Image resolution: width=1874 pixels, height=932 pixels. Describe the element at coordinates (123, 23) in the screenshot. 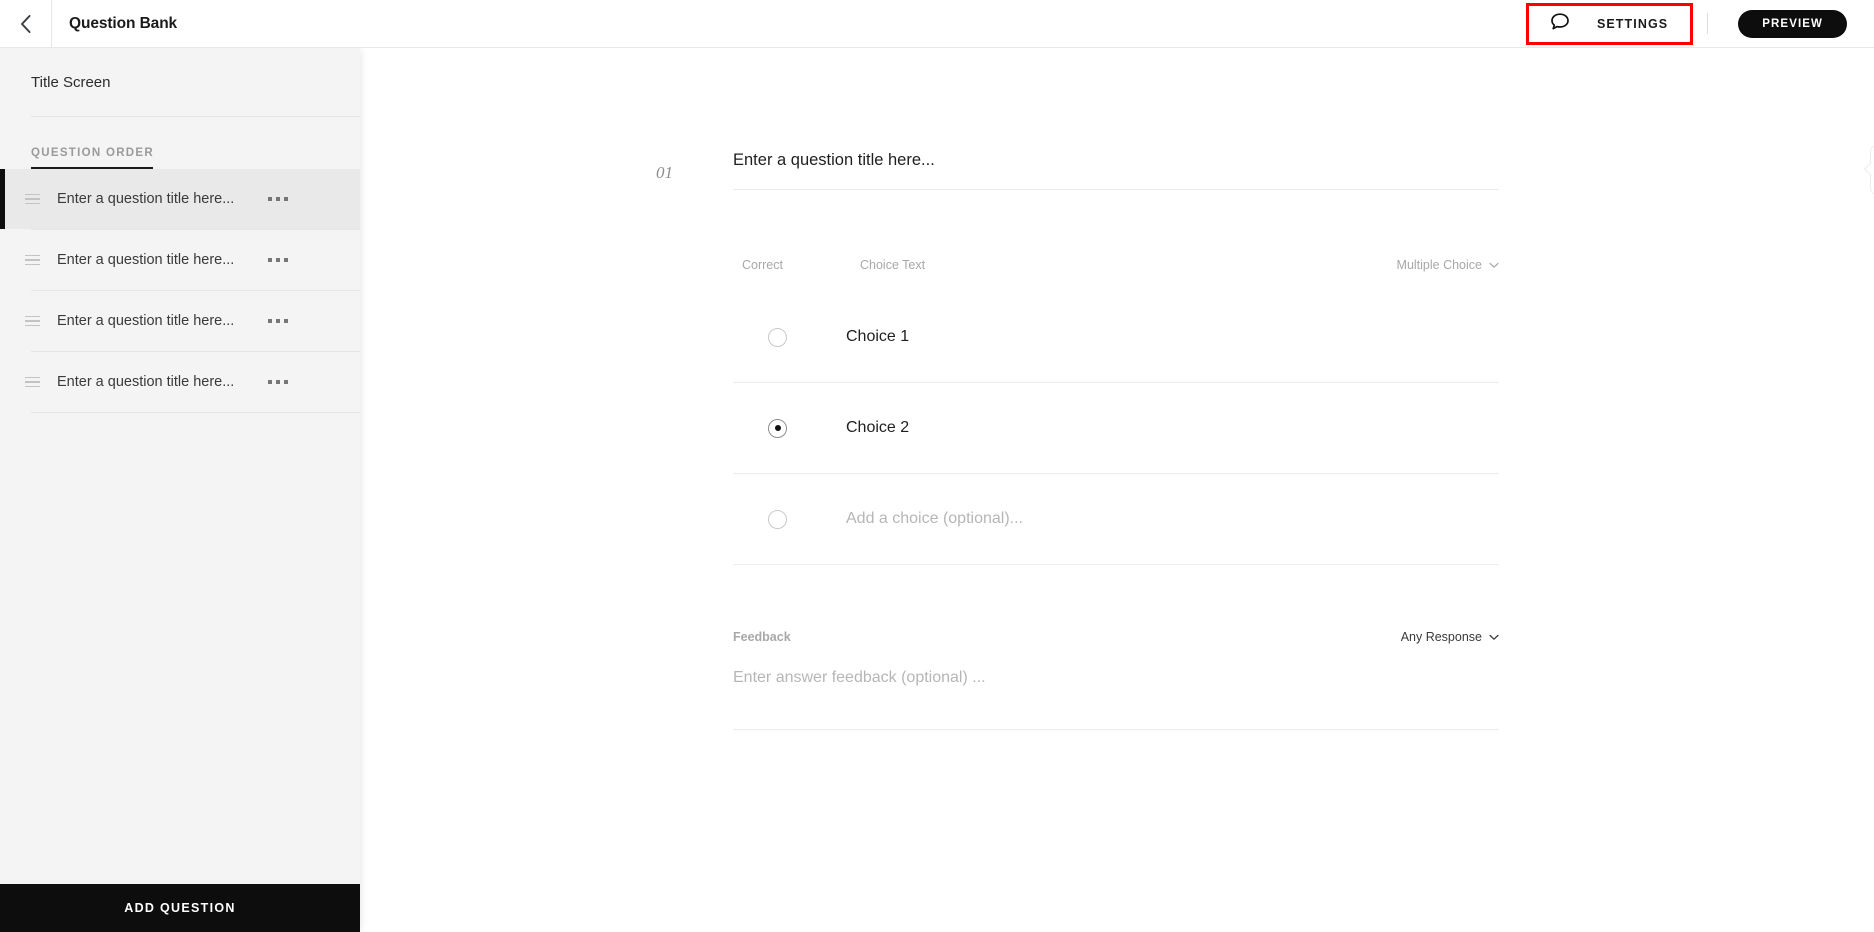

I see `document-title: Question Bank` at that location.